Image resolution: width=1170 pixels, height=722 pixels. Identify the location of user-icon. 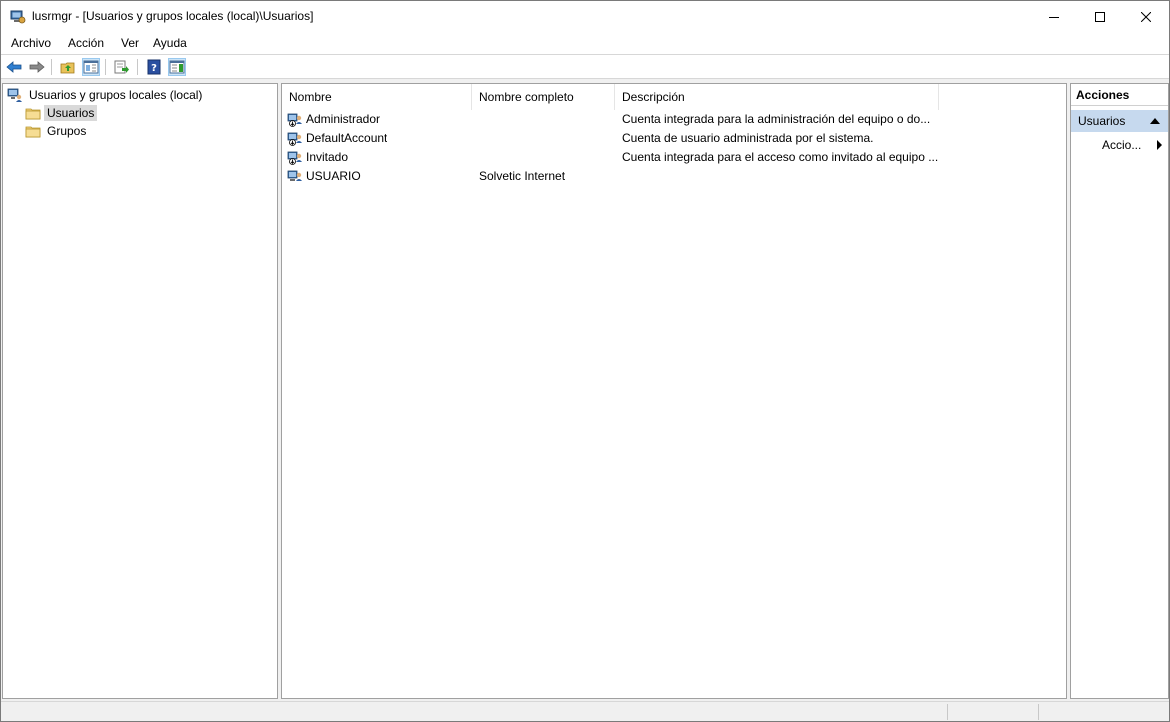
(294, 175).